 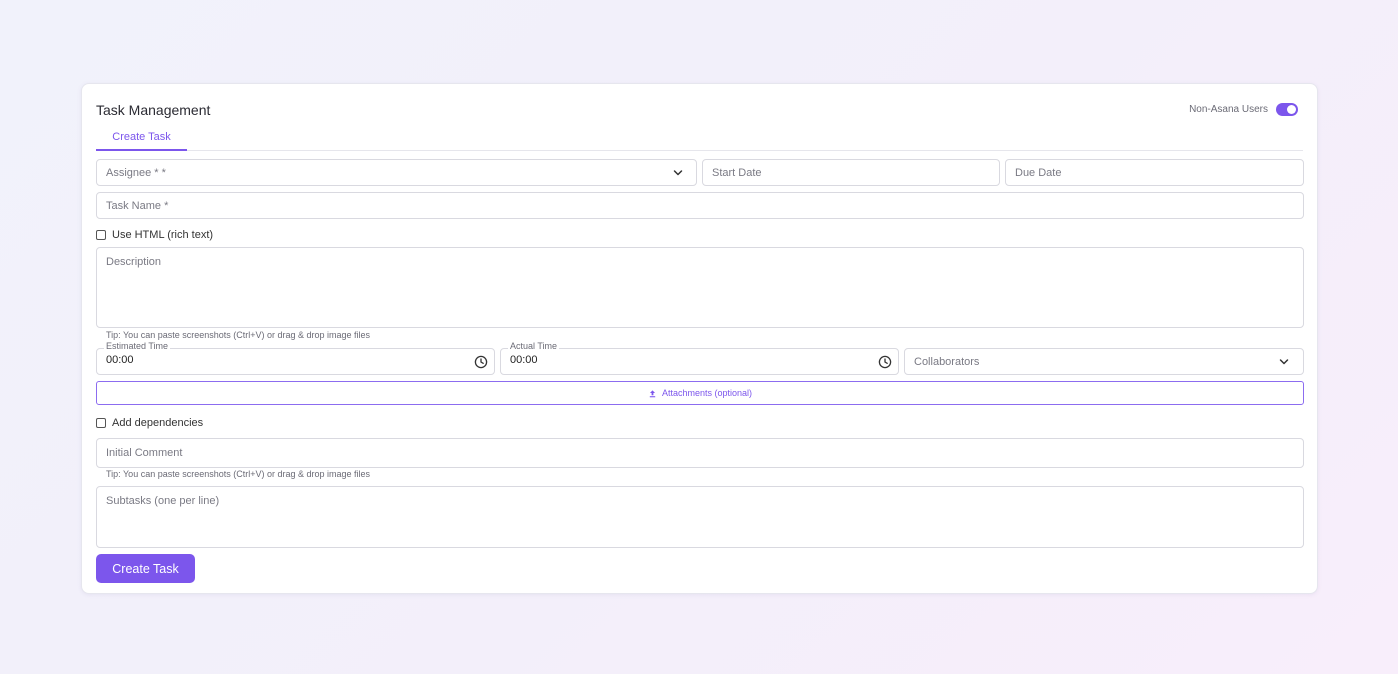 I want to click on non-asana-users-control: Non-Asana Users, so click(x=1243, y=109).